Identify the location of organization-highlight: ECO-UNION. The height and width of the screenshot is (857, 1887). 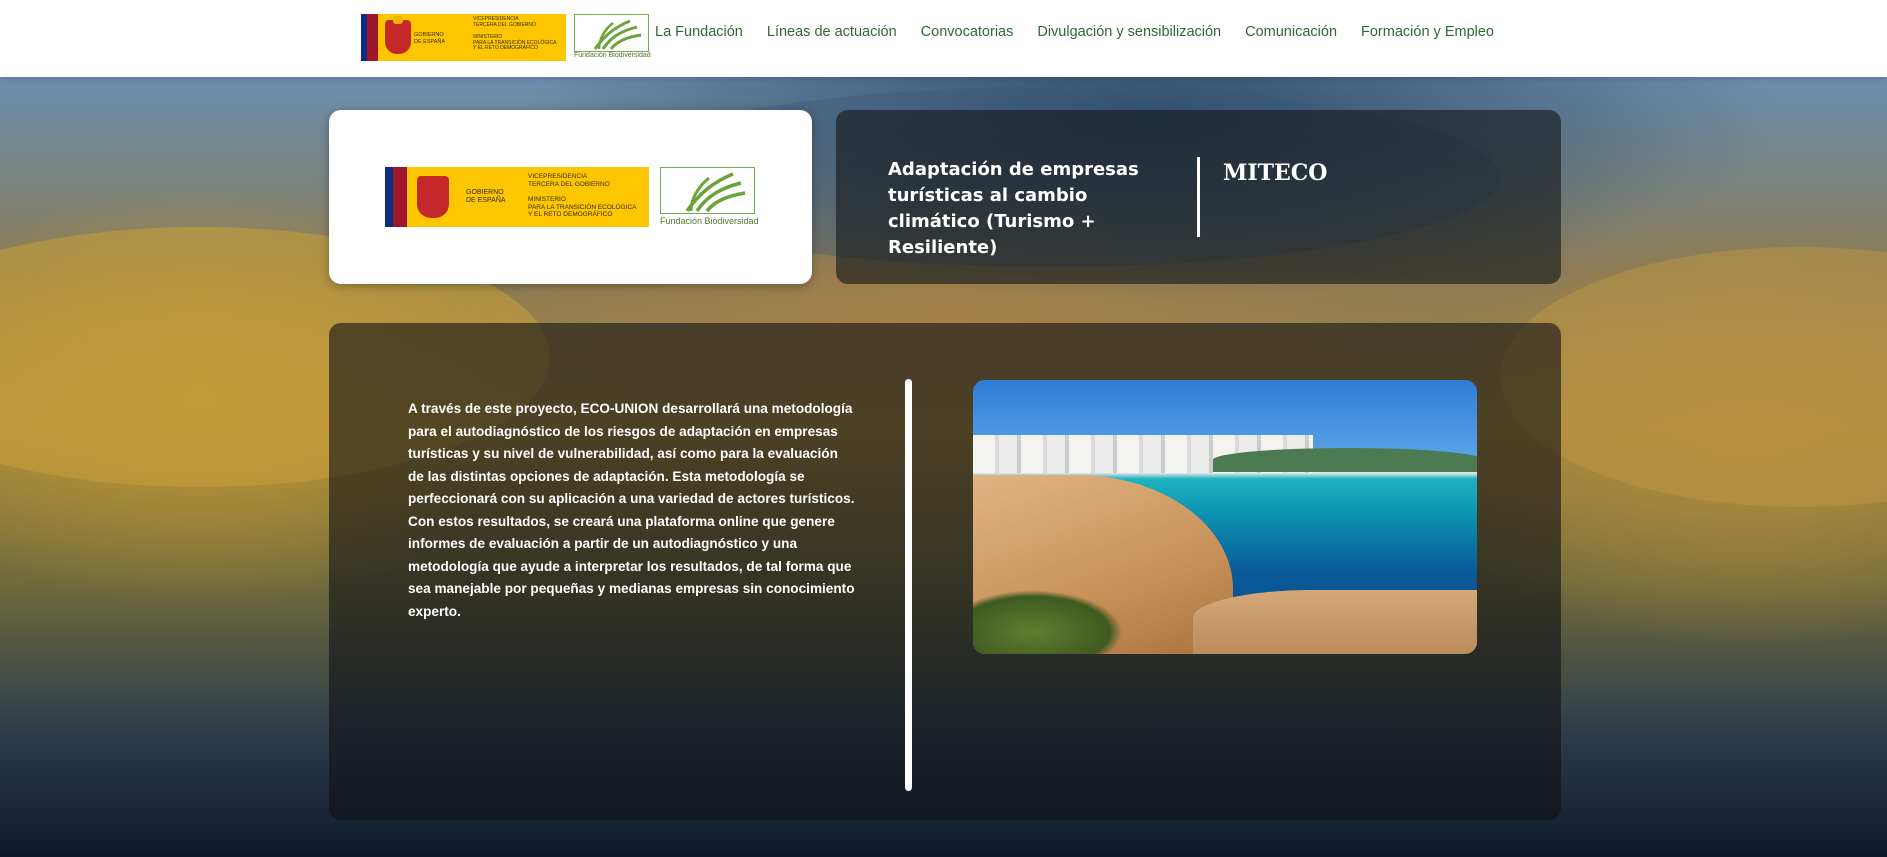
(619, 408).